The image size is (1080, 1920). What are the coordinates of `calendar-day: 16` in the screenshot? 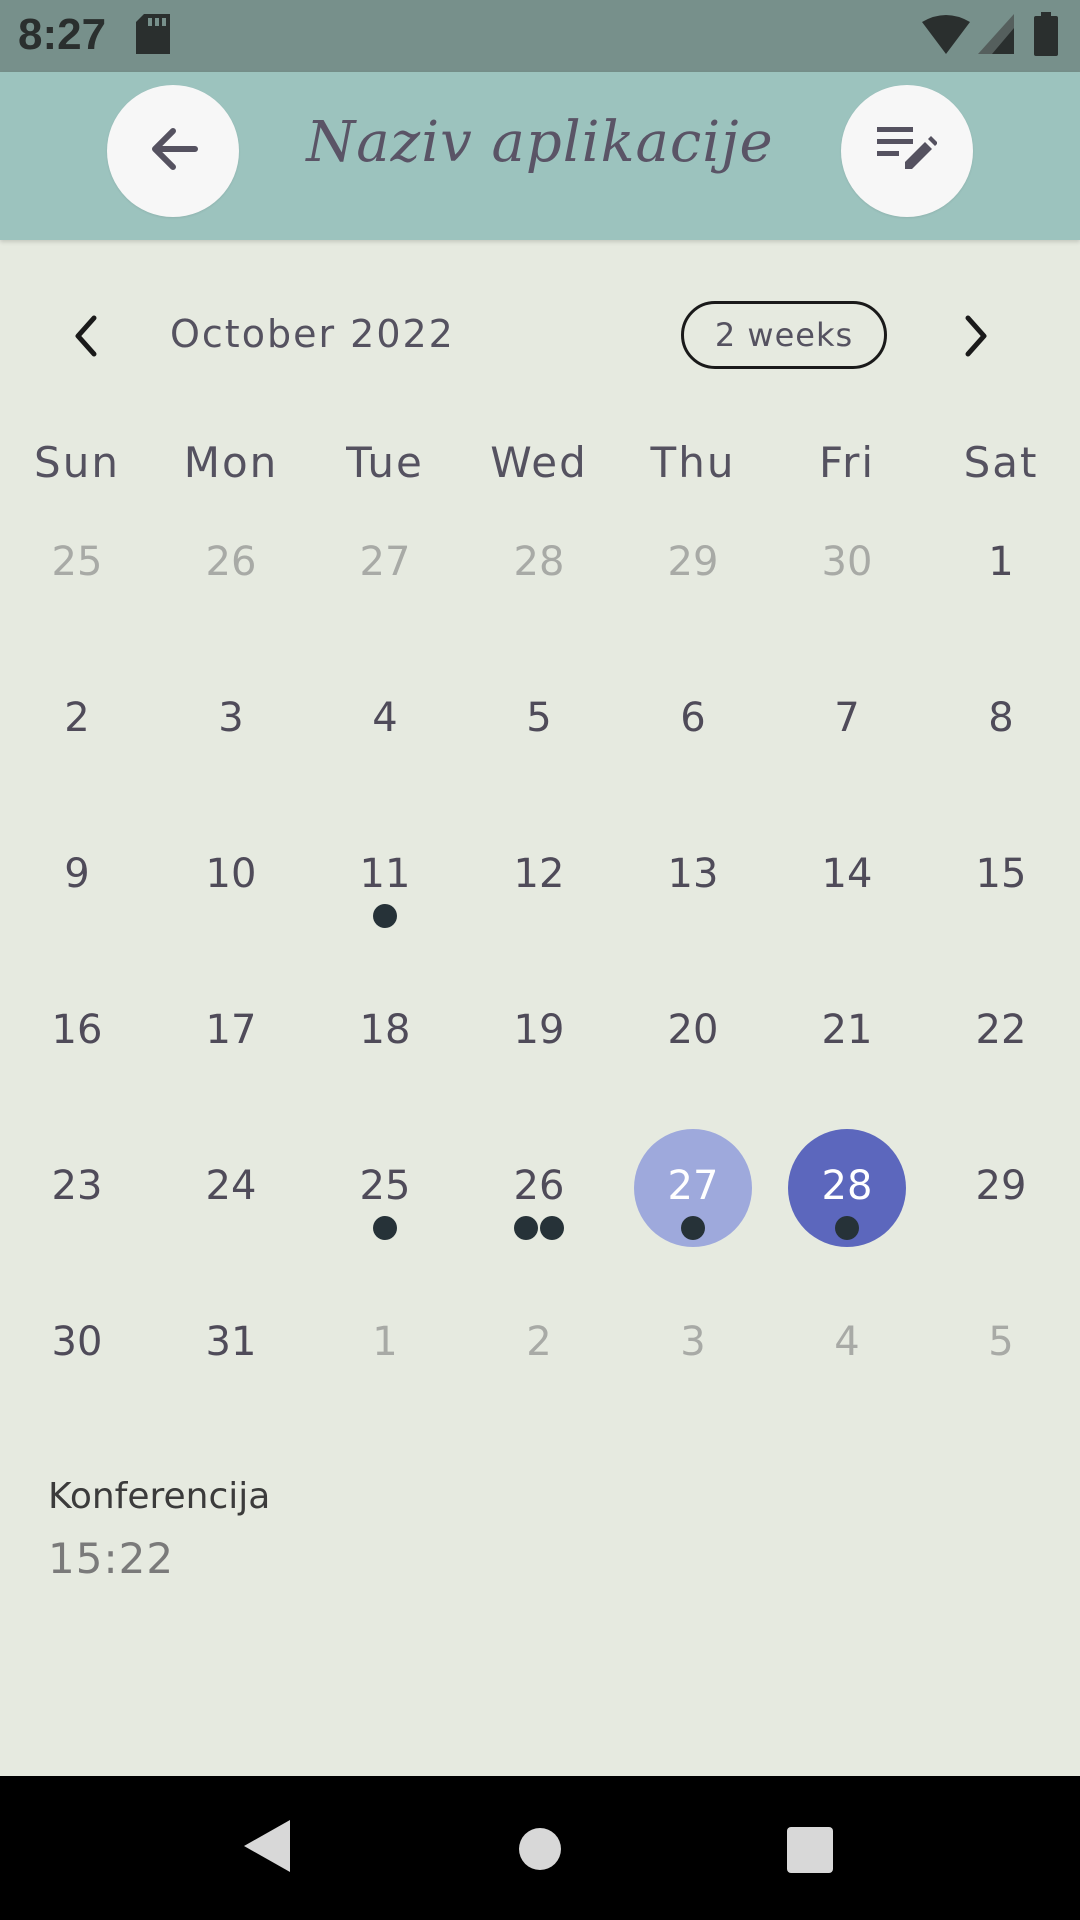 It's located at (77, 1066).